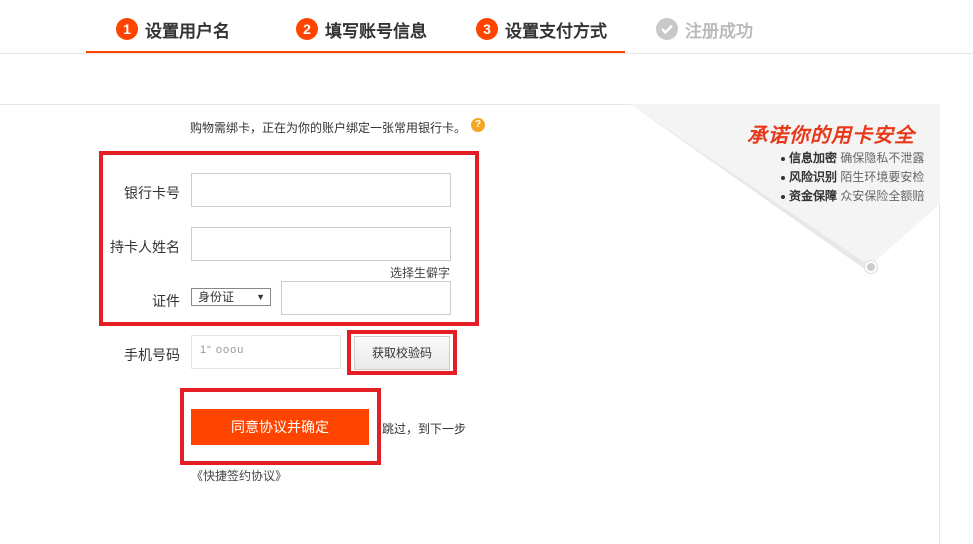  I want to click on step-3: 3 设置支付方式, so click(541, 29).